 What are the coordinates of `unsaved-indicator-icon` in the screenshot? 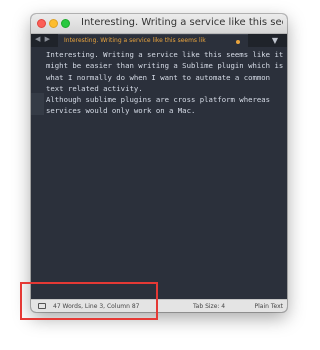 It's located at (238, 42).